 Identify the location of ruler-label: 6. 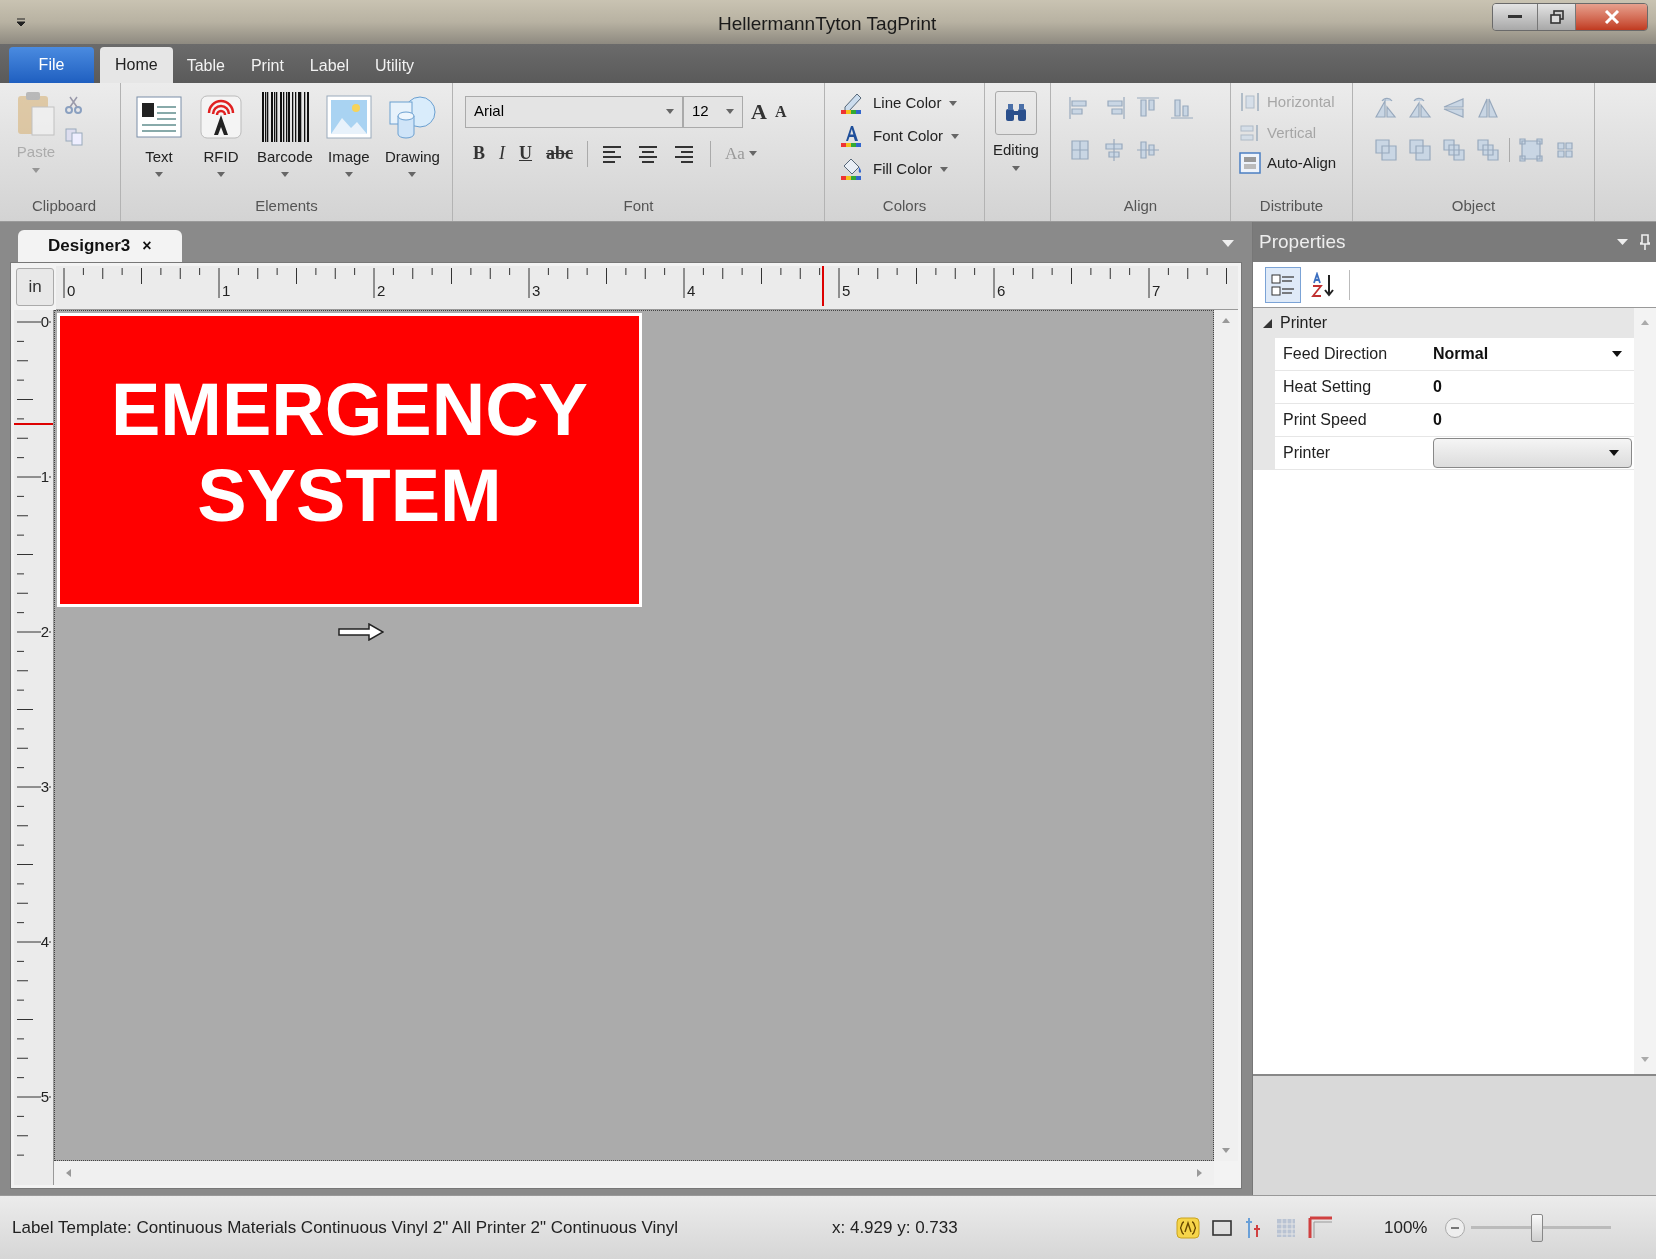
(1001, 290).